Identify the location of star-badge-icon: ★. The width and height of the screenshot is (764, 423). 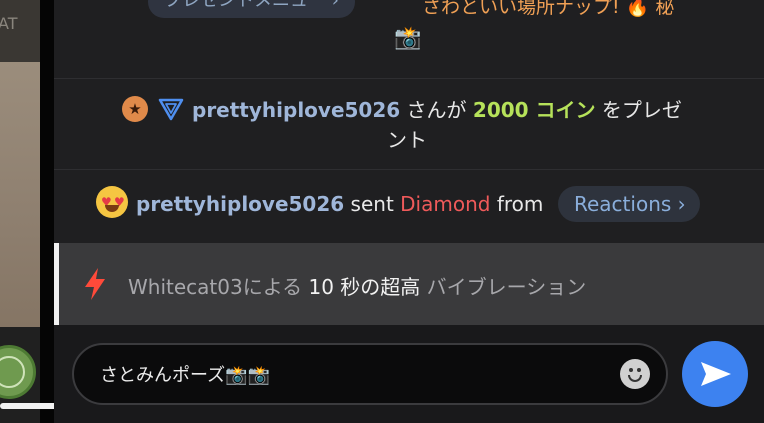
(135, 109).